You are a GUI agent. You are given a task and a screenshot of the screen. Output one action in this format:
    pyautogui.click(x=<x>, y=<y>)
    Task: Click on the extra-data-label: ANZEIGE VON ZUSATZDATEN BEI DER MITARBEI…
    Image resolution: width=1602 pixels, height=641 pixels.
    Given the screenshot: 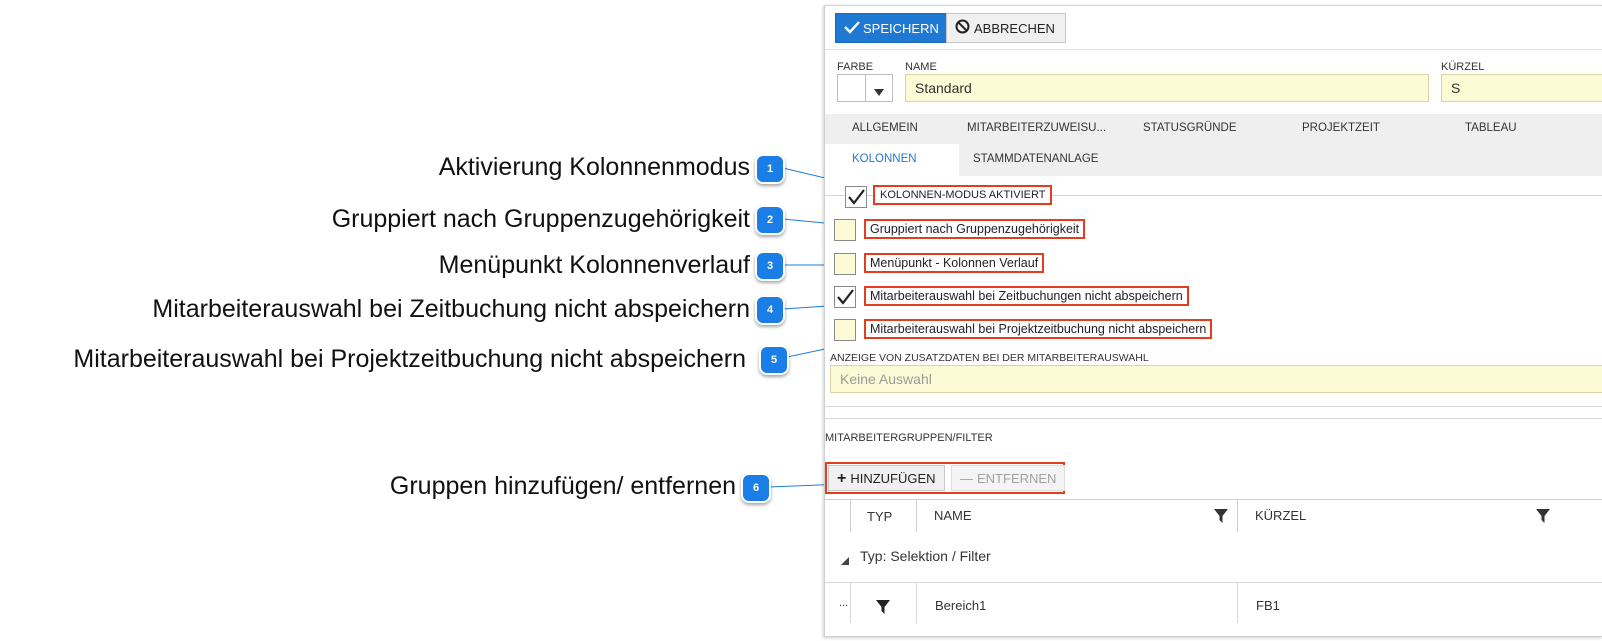 What is the action you would take?
    pyautogui.click(x=989, y=358)
    